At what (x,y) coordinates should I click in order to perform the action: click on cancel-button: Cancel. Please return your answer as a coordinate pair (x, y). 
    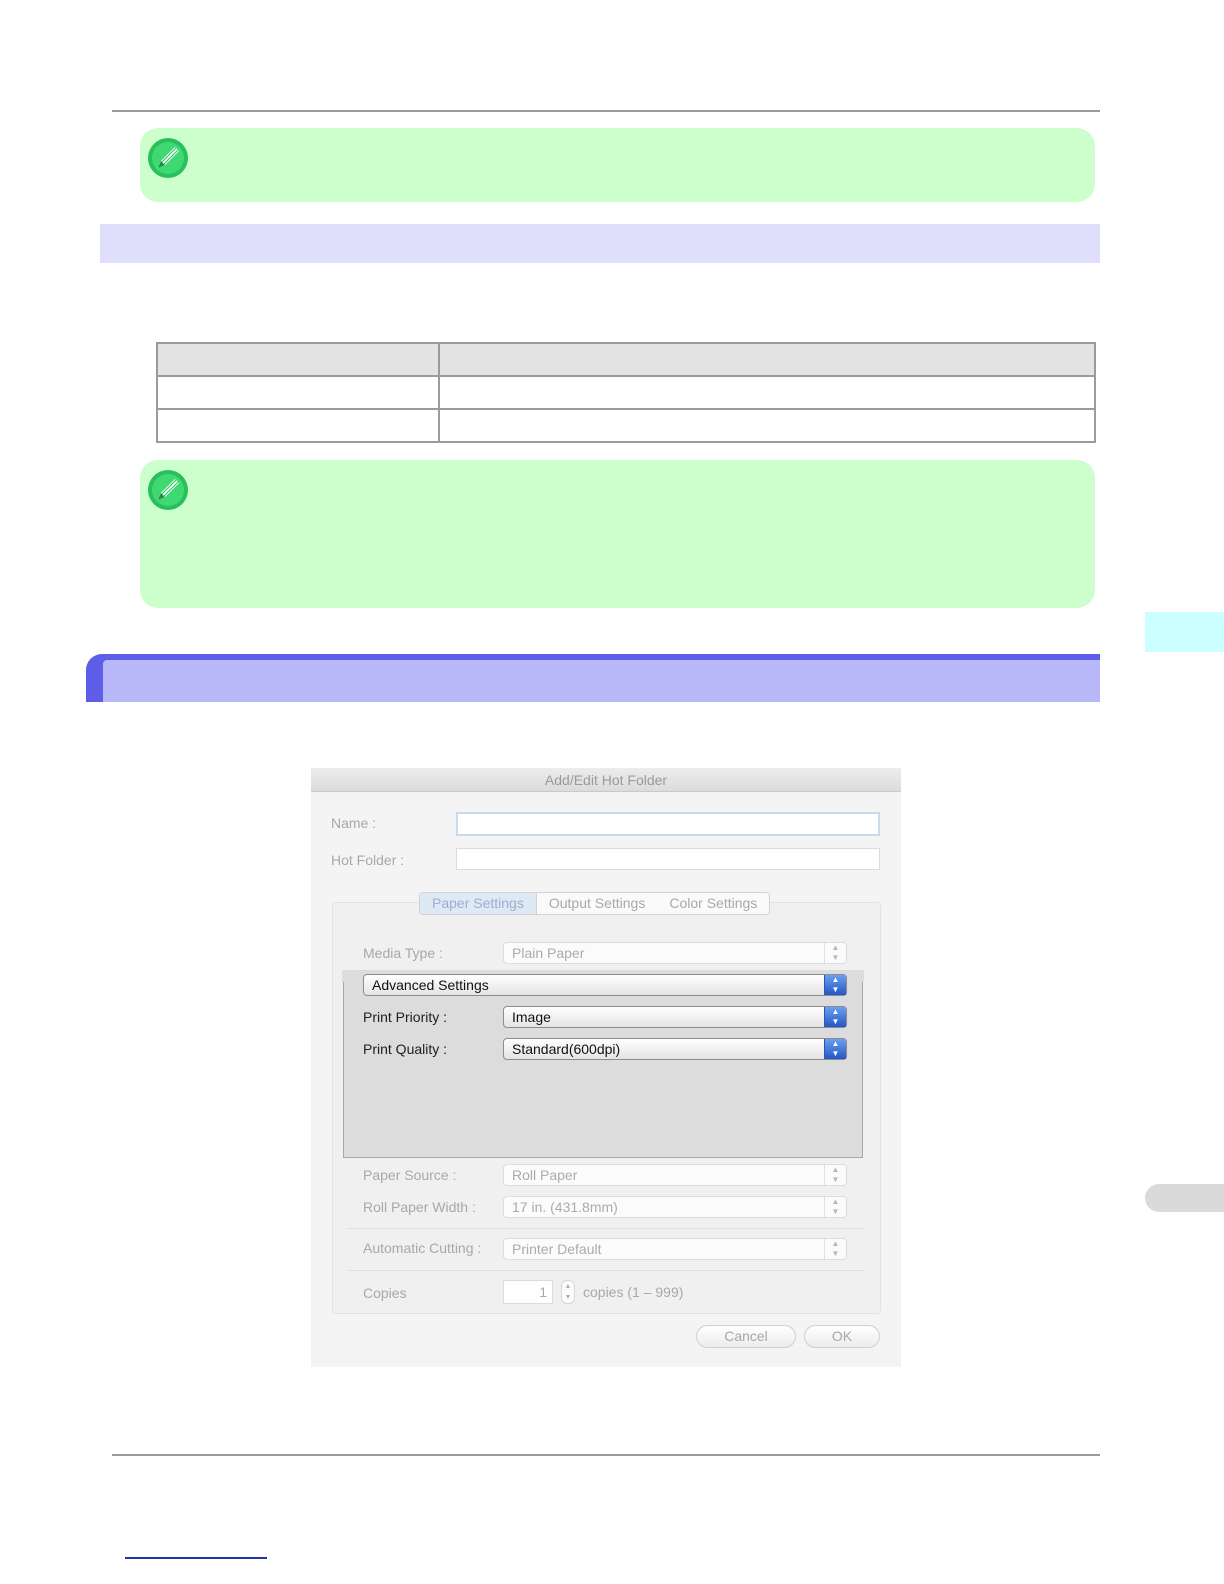
    Looking at the image, I should click on (746, 1336).